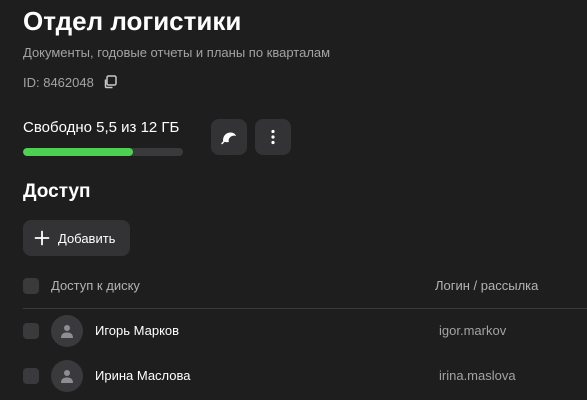 The width and height of the screenshot is (587, 400). I want to click on plus-icon, so click(42, 238).